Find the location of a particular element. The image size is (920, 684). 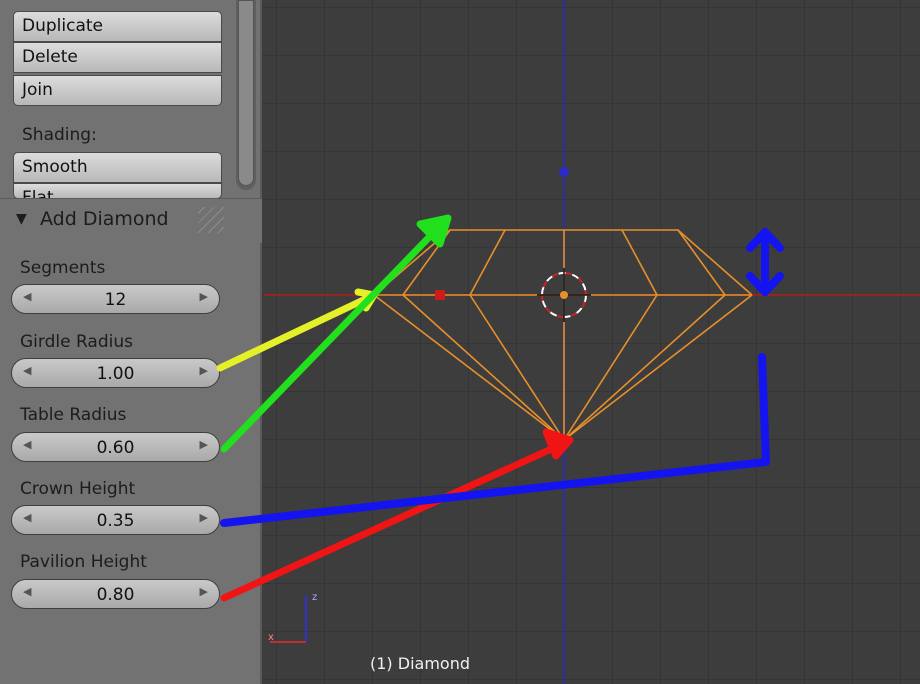

table-radius-arrow is located at coordinates (336, 333).